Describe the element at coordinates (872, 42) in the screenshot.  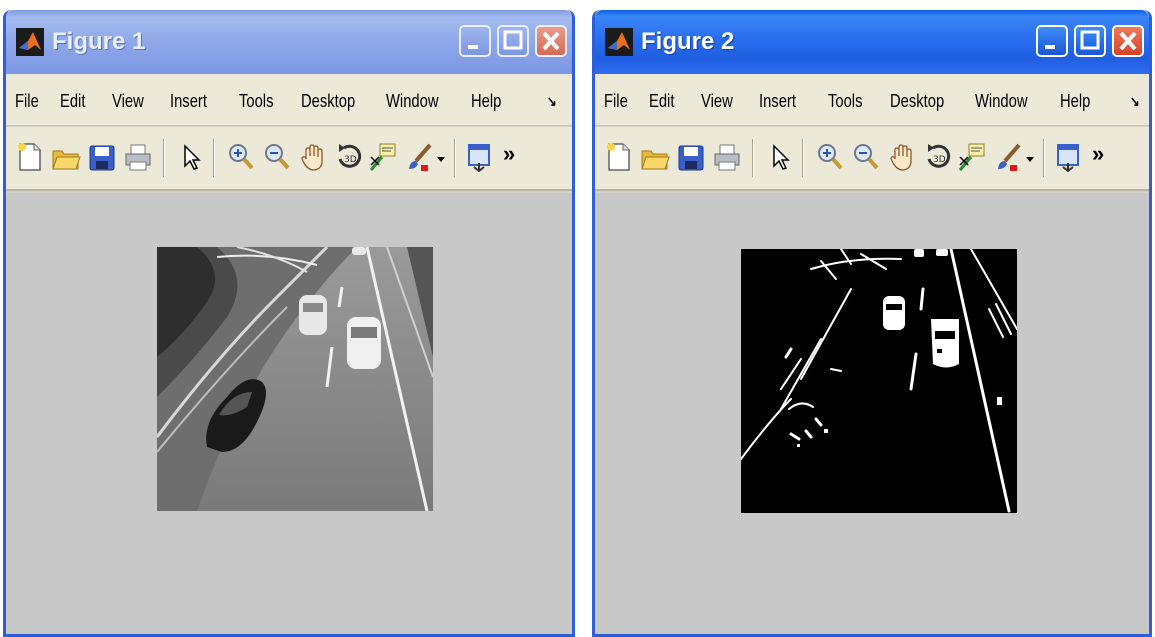
I see `figure-2-titlebar: Figure 2` at that location.